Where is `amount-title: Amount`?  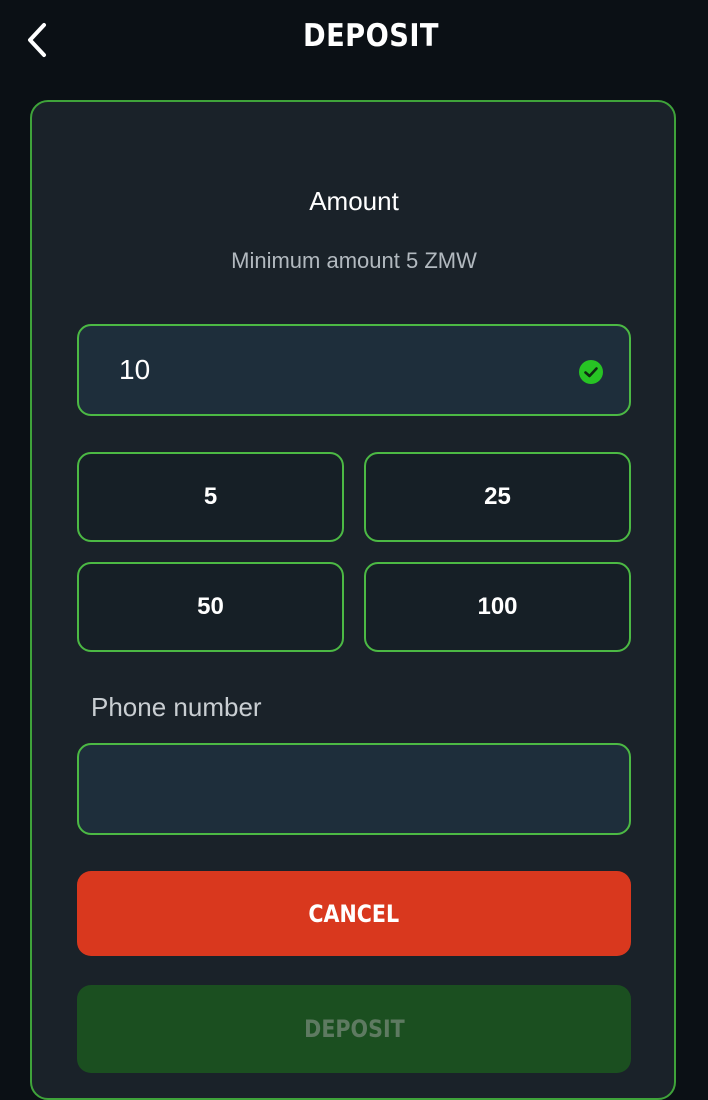 amount-title: Amount is located at coordinates (354, 201).